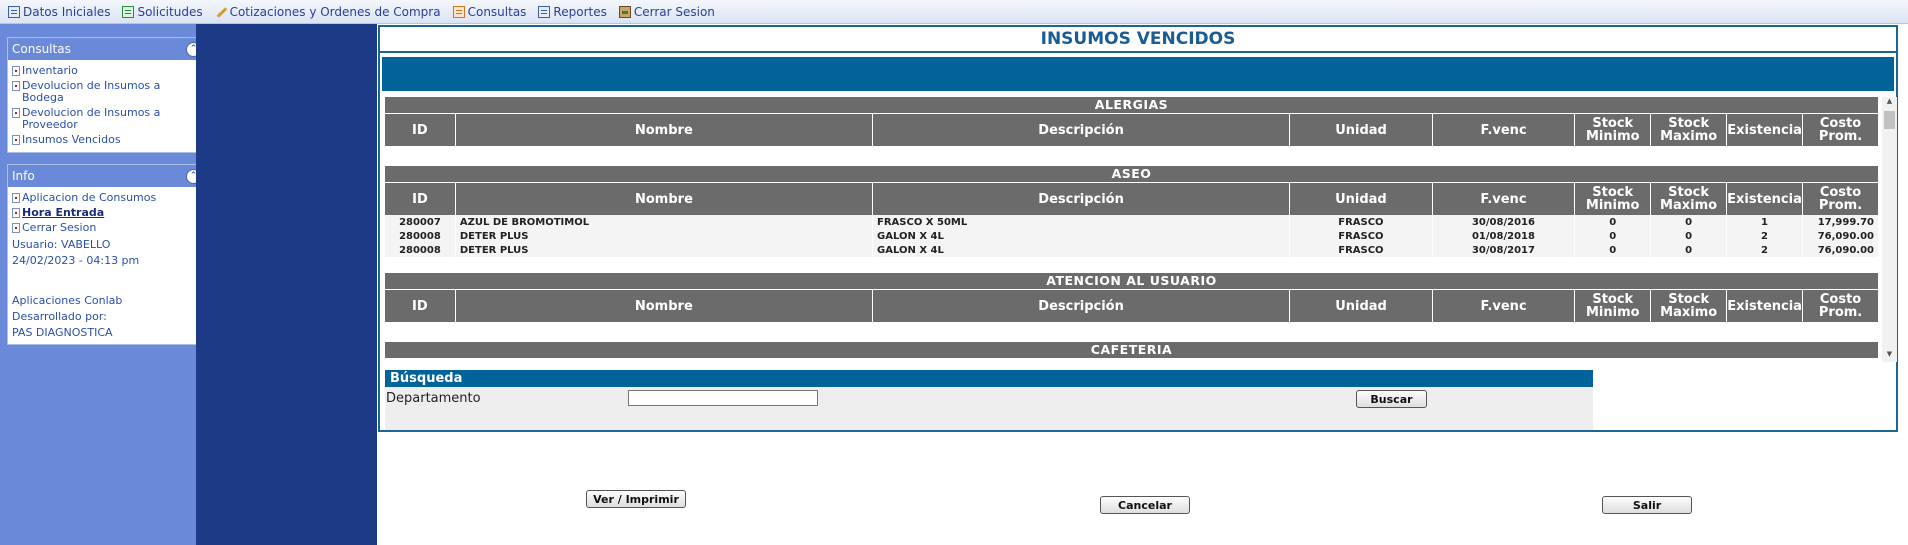  Describe the element at coordinates (674, 11) in the screenshot. I see `menu-label: Cerrar Sesion` at that location.